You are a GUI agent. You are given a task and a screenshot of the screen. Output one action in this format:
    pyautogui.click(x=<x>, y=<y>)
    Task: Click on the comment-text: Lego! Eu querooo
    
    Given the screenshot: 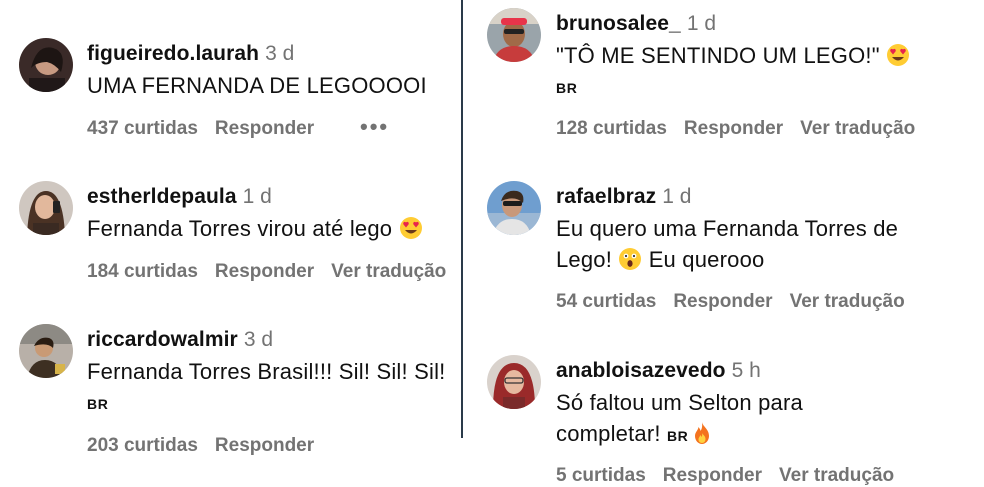 What is the action you would take?
    pyautogui.click(x=660, y=259)
    